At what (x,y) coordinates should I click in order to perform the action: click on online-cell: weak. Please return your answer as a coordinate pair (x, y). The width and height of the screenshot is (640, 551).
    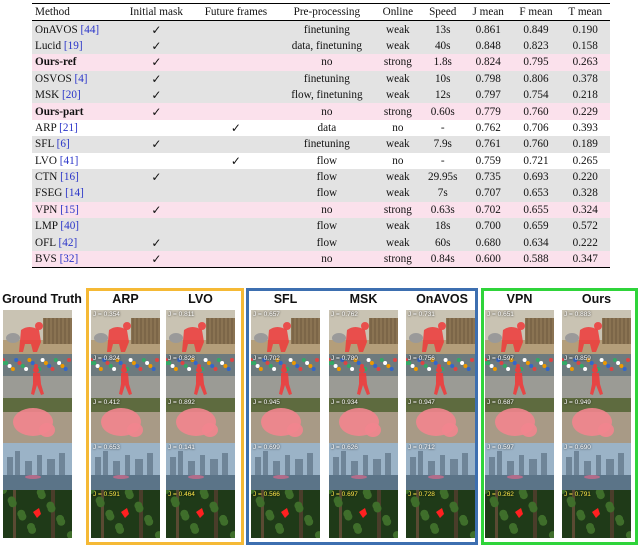
    Looking at the image, I should click on (398, 95).